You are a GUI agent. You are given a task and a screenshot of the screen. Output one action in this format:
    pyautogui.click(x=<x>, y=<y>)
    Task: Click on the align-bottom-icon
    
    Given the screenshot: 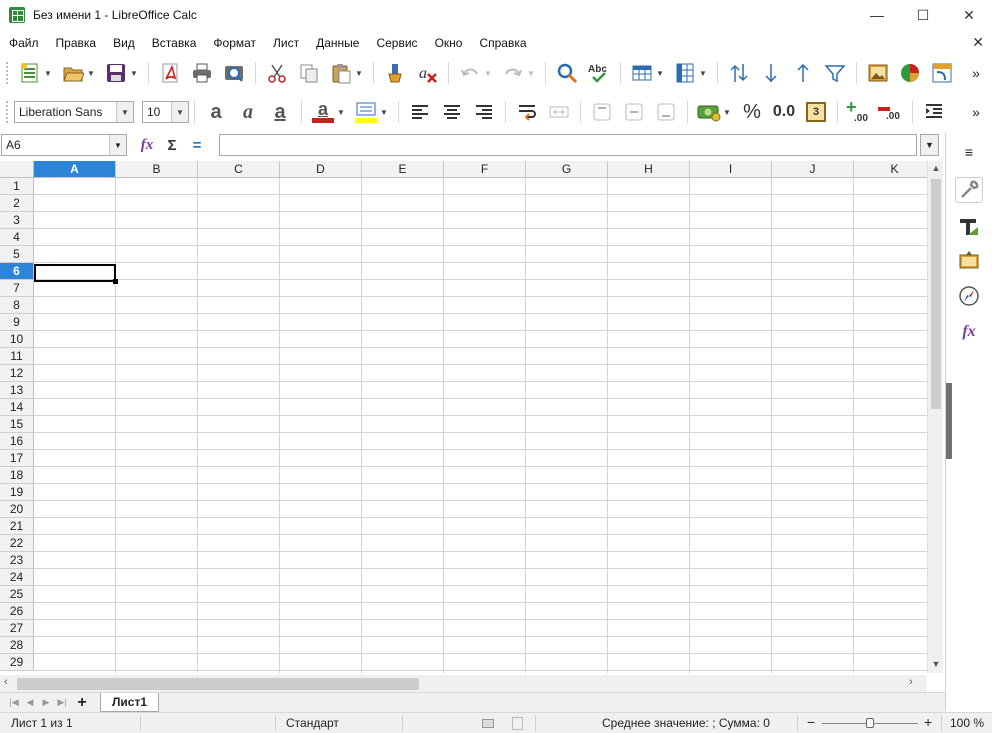 What is the action you would take?
    pyautogui.click(x=666, y=112)
    